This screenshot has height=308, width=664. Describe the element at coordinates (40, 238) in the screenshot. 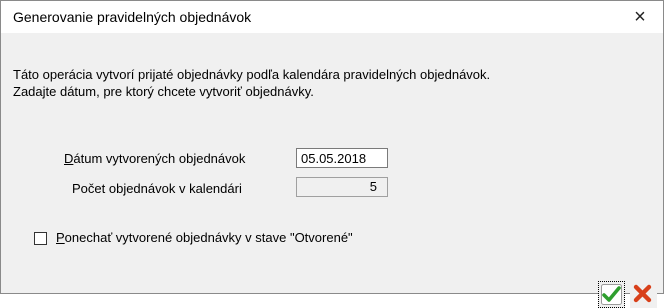

I see `keep-open-checkbox` at that location.